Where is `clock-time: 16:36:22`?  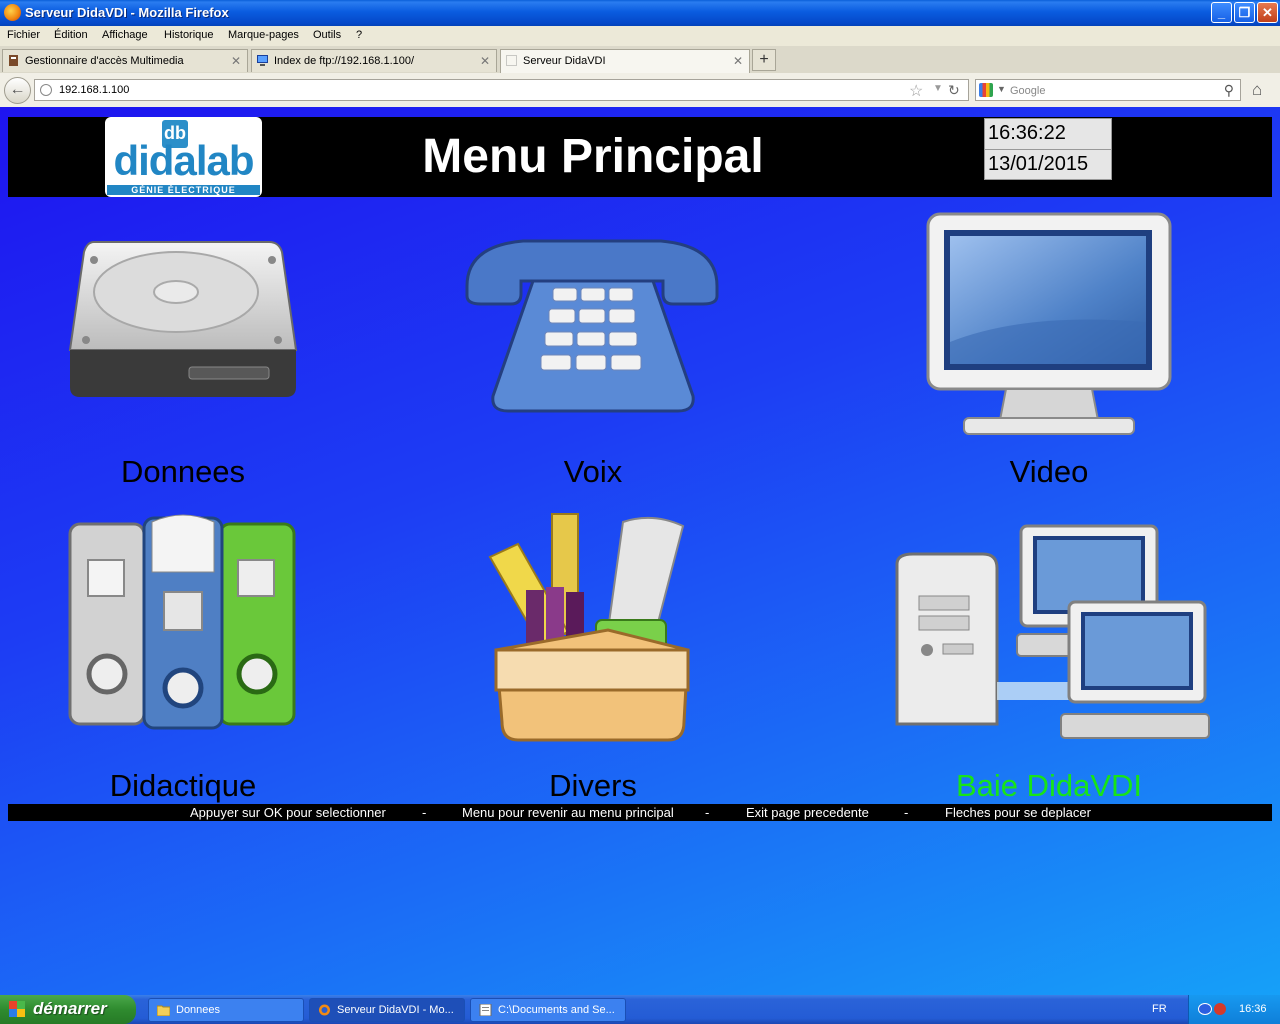 clock-time: 16:36:22 is located at coordinates (1027, 133).